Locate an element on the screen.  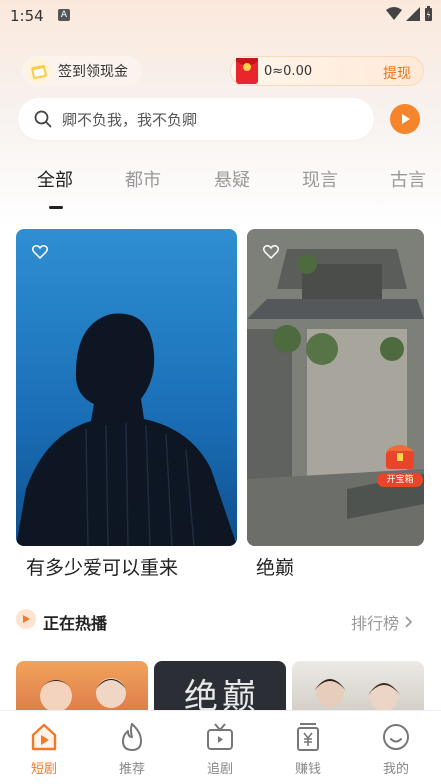
card-1-poster is located at coordinates (126, 429).